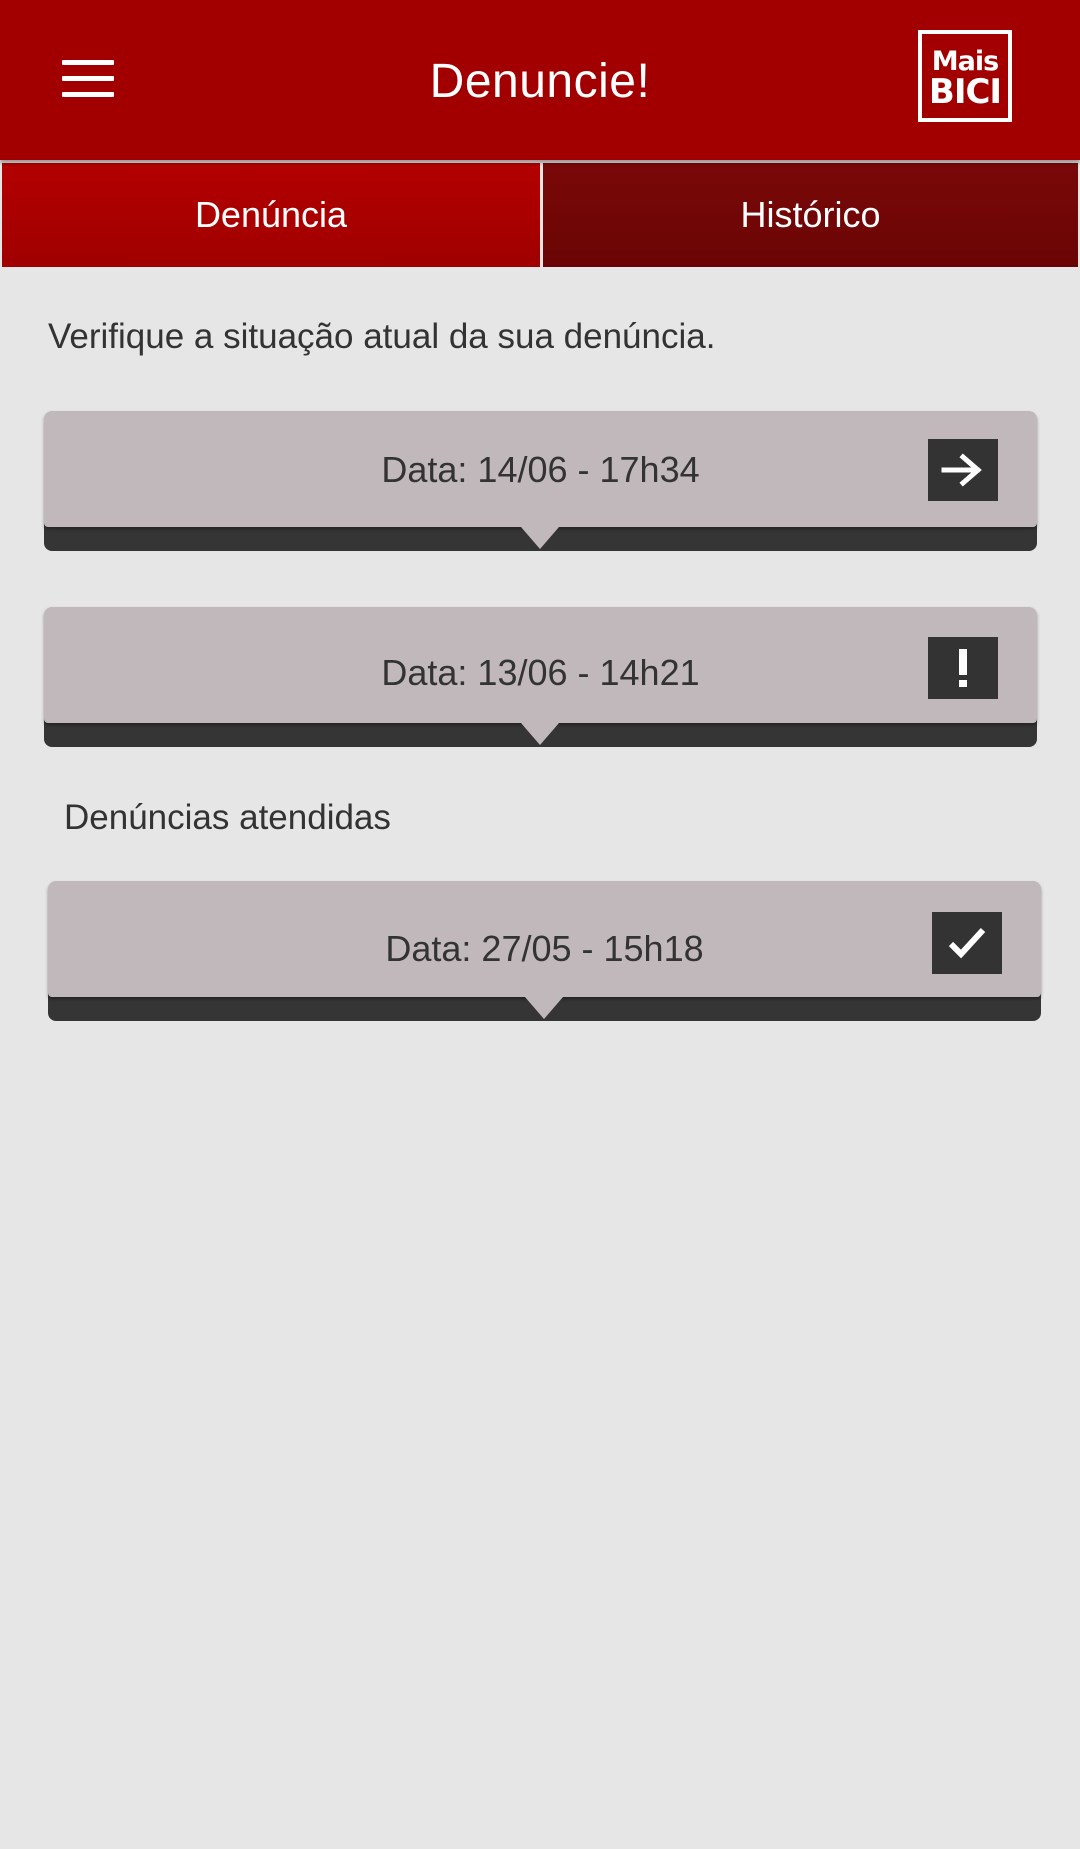  I want to click on logo-line-2: BICI, so click(965, 92).